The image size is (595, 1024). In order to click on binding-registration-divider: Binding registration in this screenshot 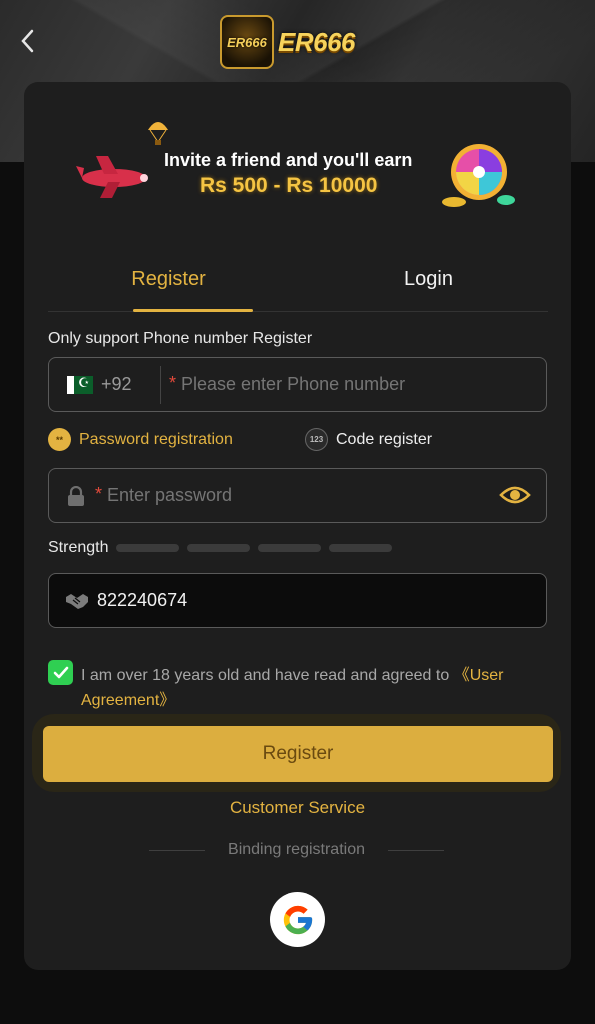, I will do `click(296, 850)`.